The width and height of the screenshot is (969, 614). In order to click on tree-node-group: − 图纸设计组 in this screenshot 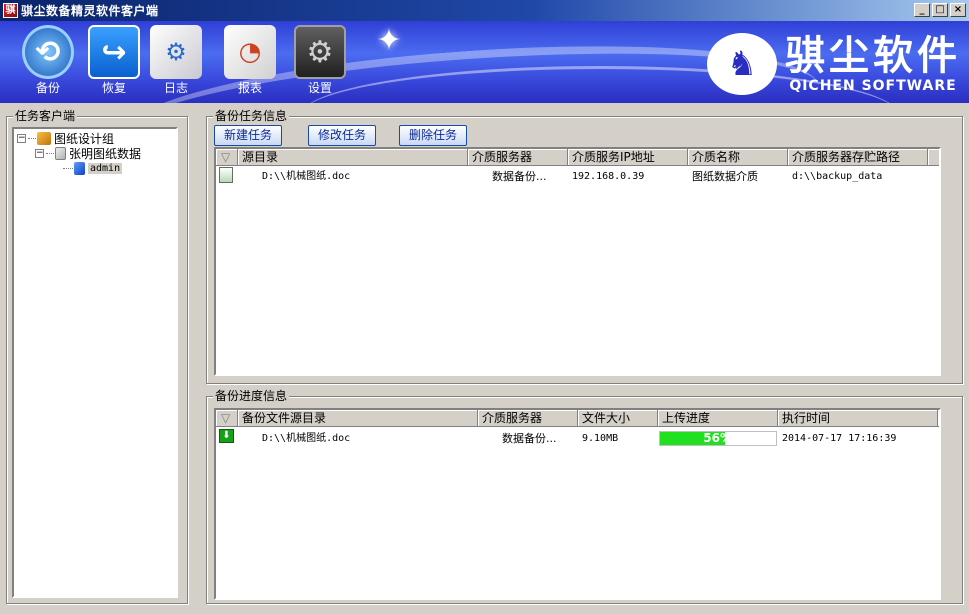, I will do `click(95, 138)`.